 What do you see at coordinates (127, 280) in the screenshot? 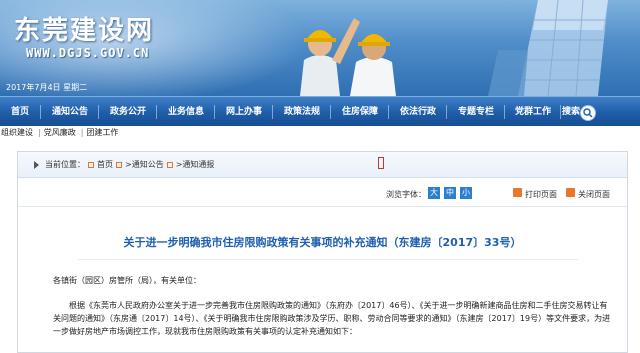
I see `article-salutation: 各镇街（园区）房管所（局），有关单位：` at bounding box center [127, 280].